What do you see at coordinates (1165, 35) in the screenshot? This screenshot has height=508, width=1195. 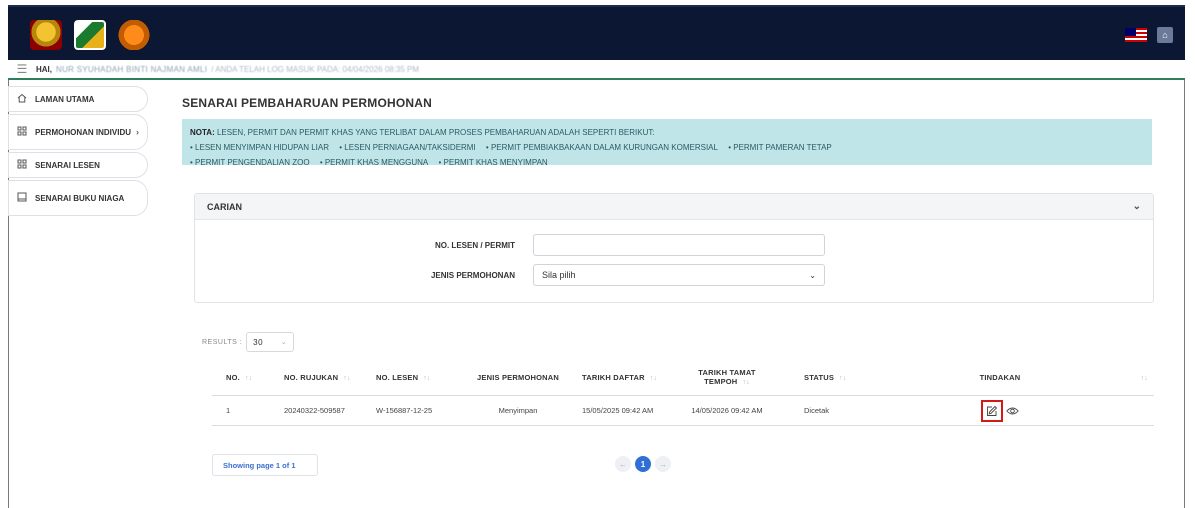 I see `language-icon: ⌂` at bounding box center [1165, 35].